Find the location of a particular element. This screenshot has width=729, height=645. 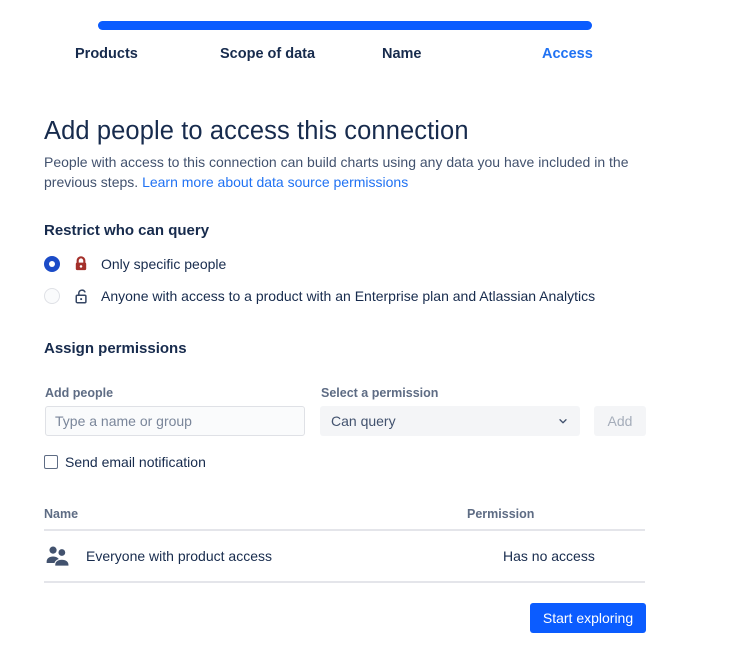

start-exploring-button: Start exploring is located at coordinates (588, 618).